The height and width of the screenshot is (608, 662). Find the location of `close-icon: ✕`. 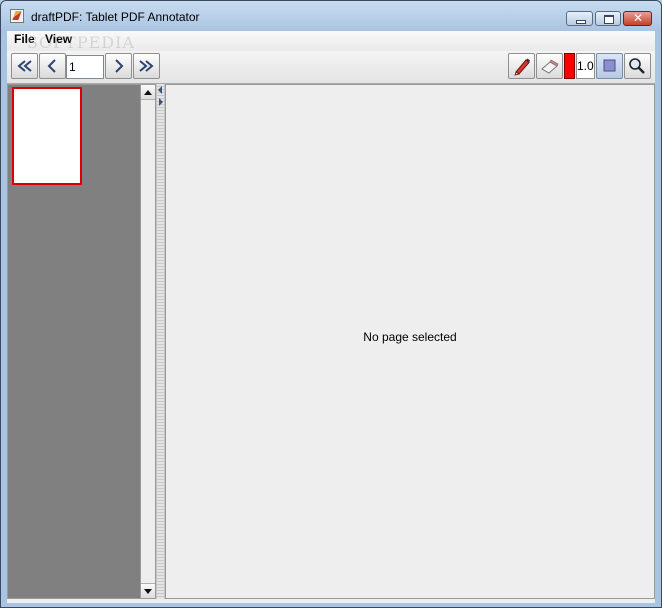

close-icon: ✕ is located at coordinates (638, 18).